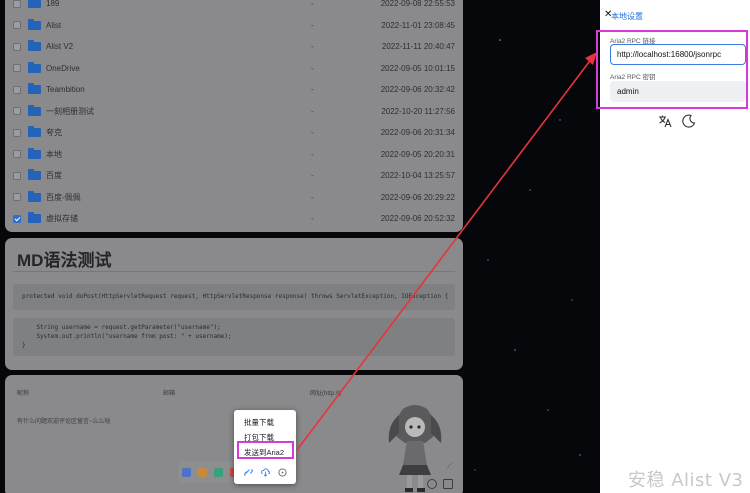  I want to click on file-name: Teambition, so click(65, 89).